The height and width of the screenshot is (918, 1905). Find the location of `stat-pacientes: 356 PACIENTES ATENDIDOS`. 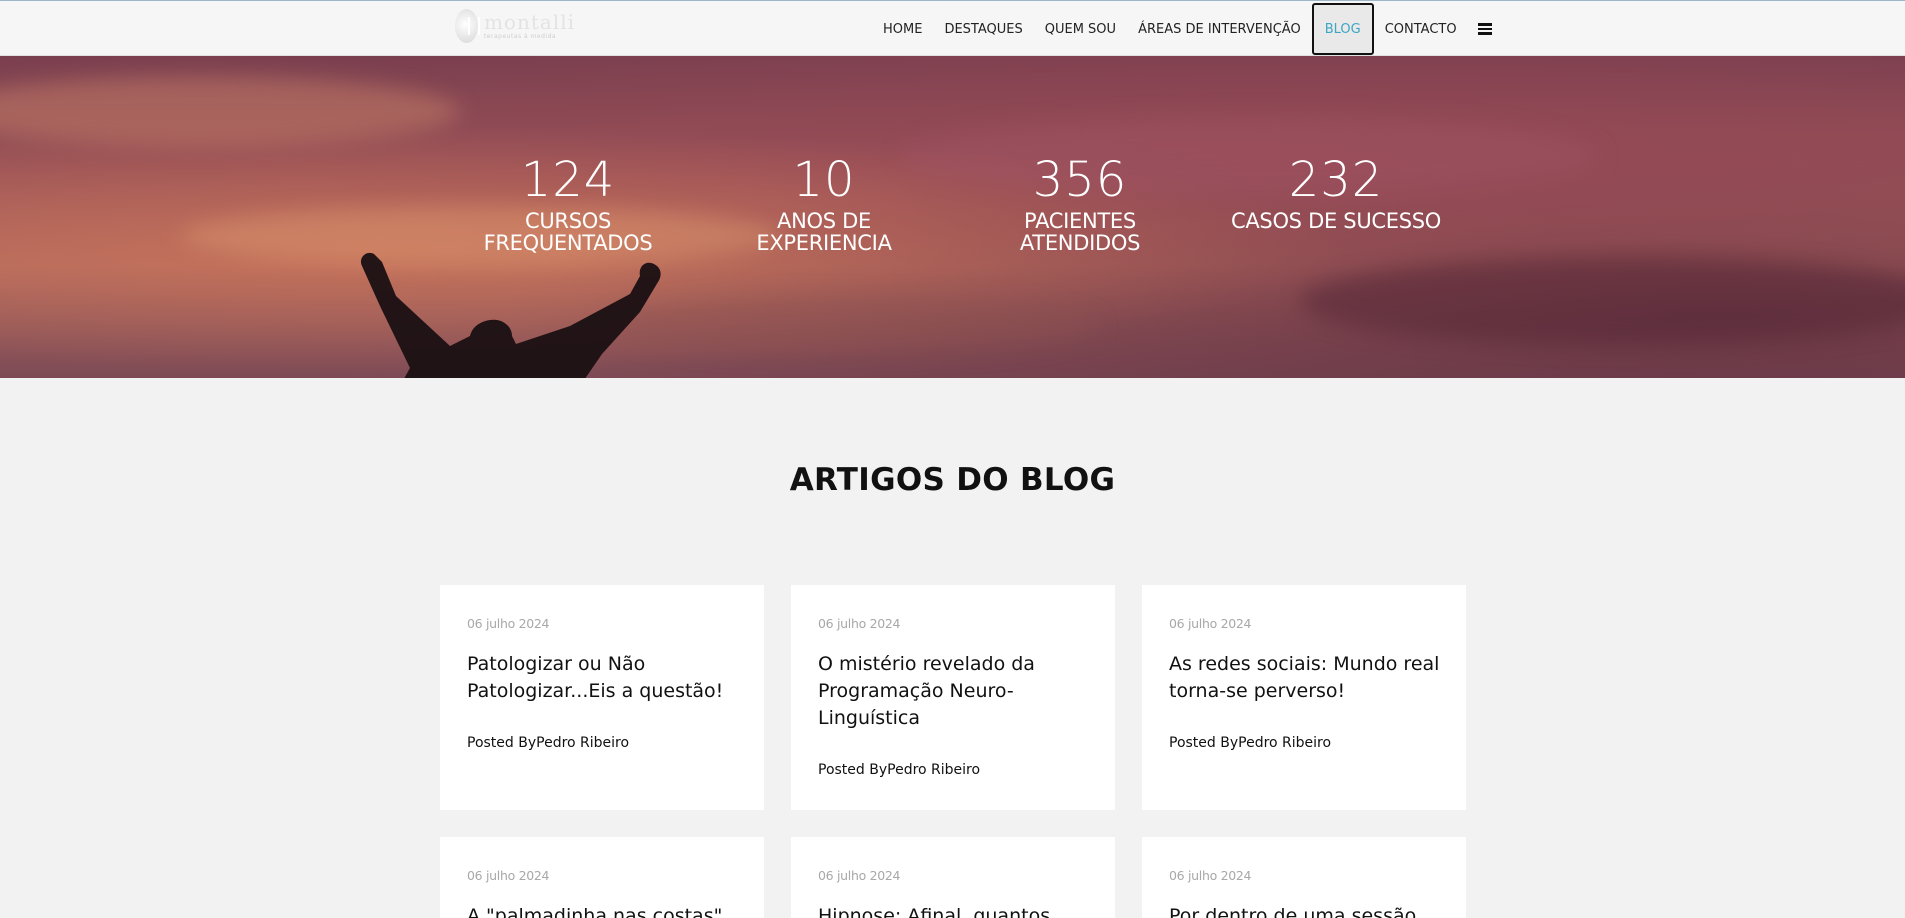

stat-pacientes: 356 PACIENTES ATENDIDOS is located at coordinates (1080, 235).